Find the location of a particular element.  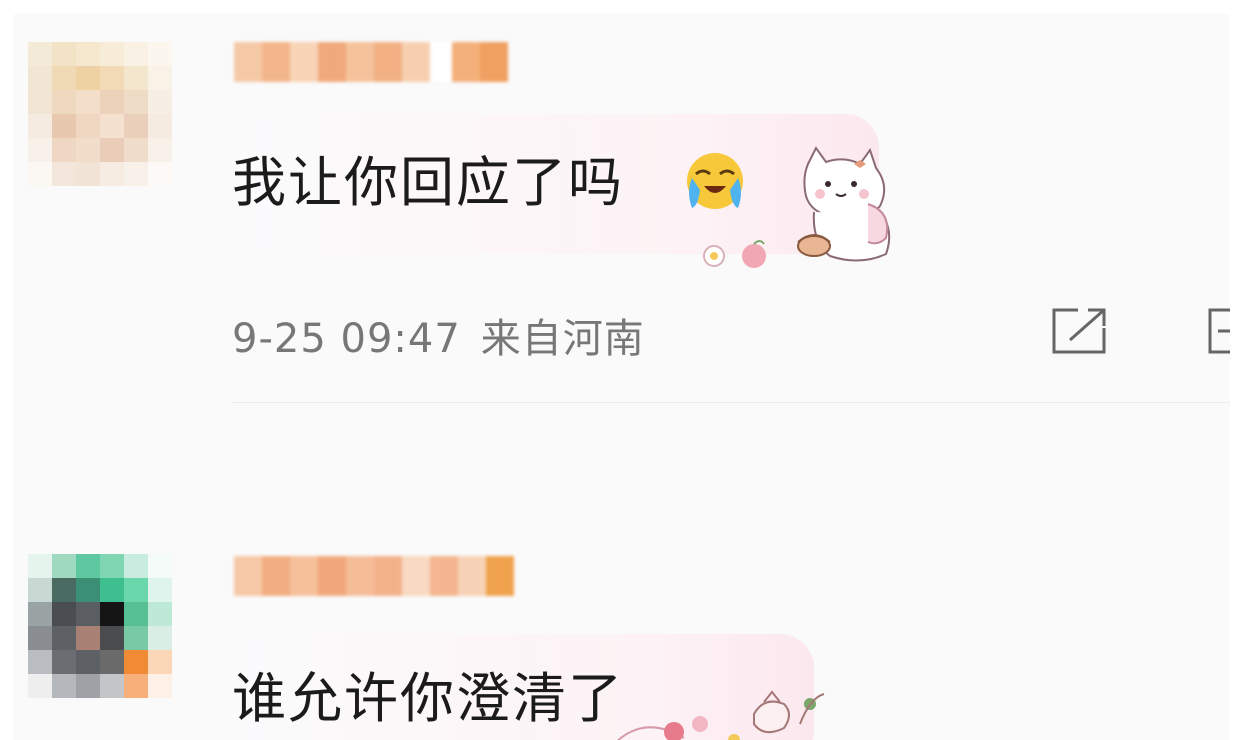

floral-sticker-icon is located at coordinates (720, 715).